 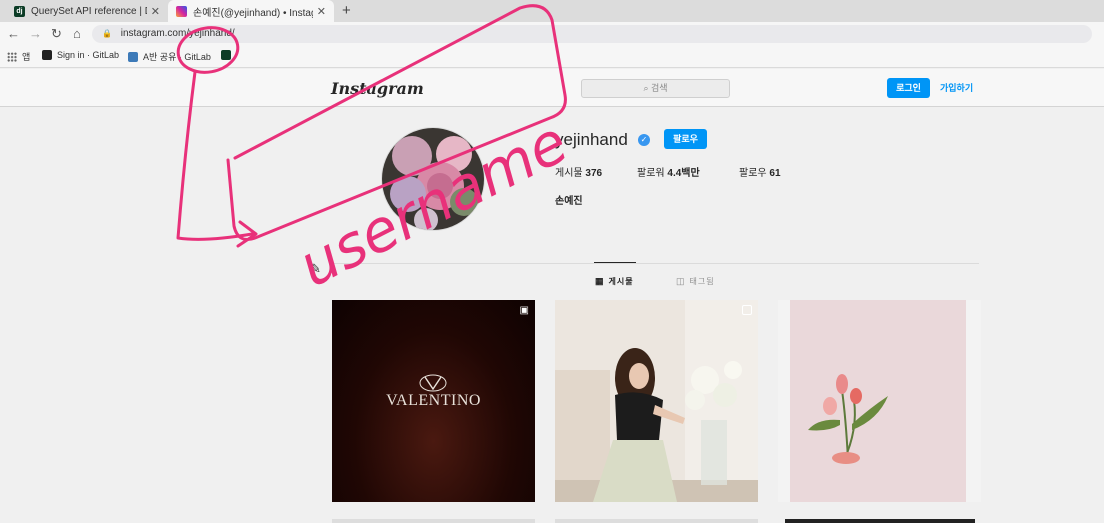 I want to click on stat-label: 팔로우, so click(x=753, y=173).